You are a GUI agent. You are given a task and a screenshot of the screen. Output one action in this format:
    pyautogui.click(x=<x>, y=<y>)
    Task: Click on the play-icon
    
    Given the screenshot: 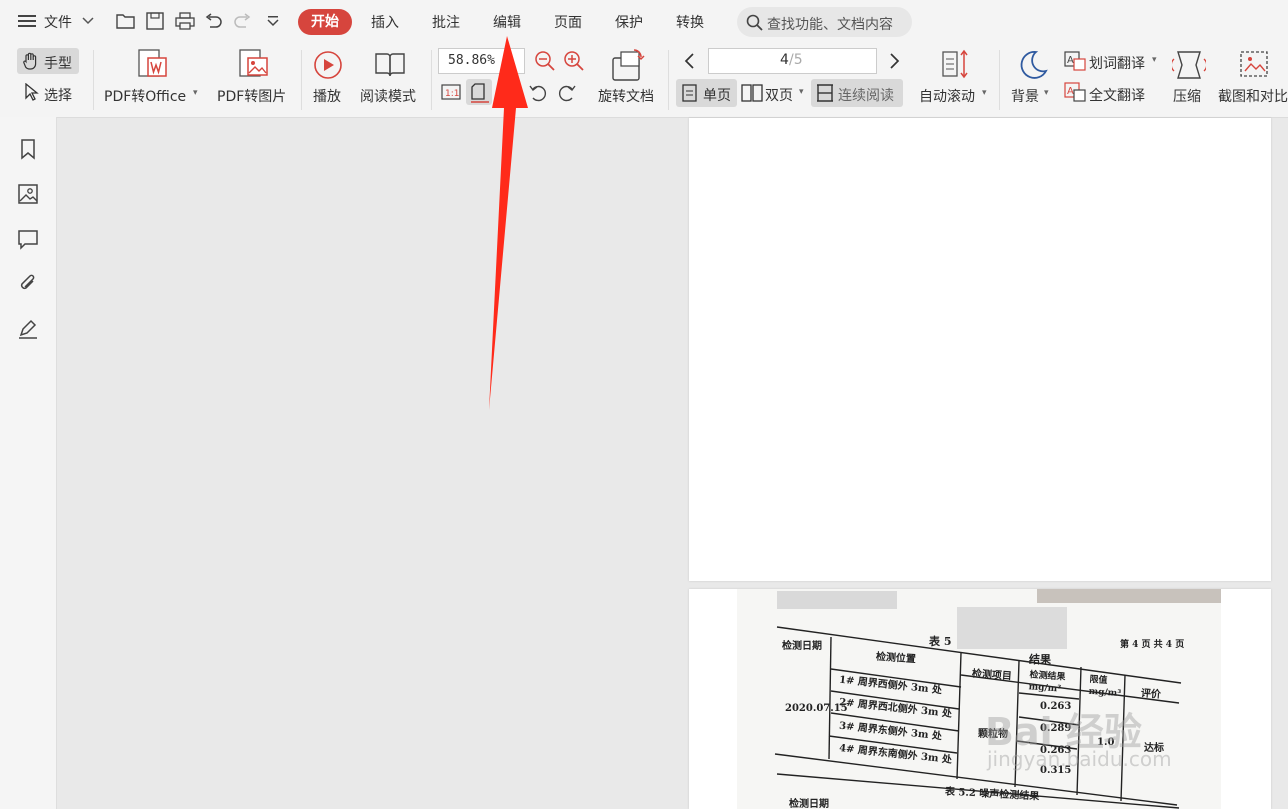 What is the action you would take?
    pyautogui.click(x=328, y=65)
    